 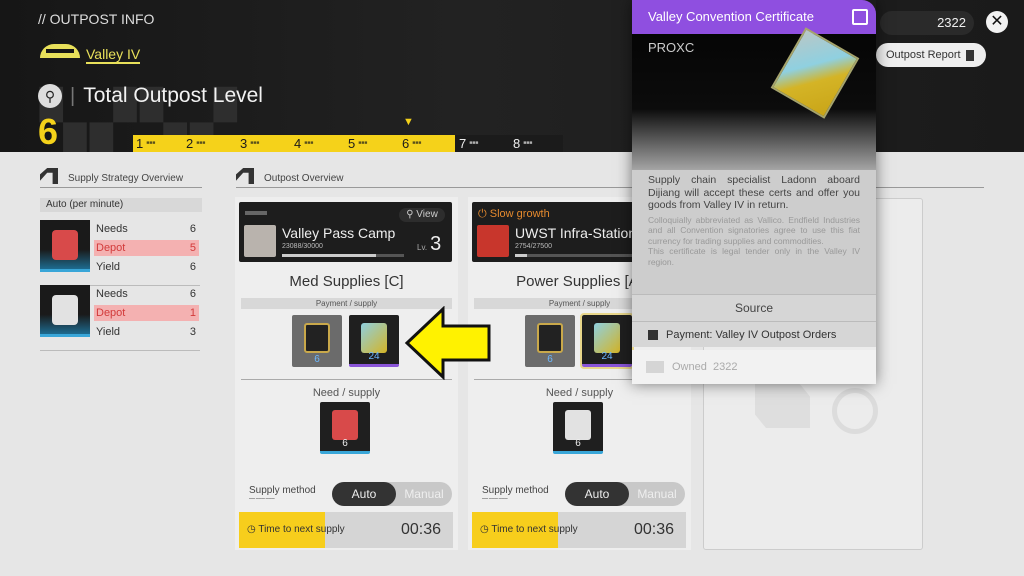 I want to click on strategy-item: Needs 6 Depot 5 Yield 6, so click(x=121, y=253).